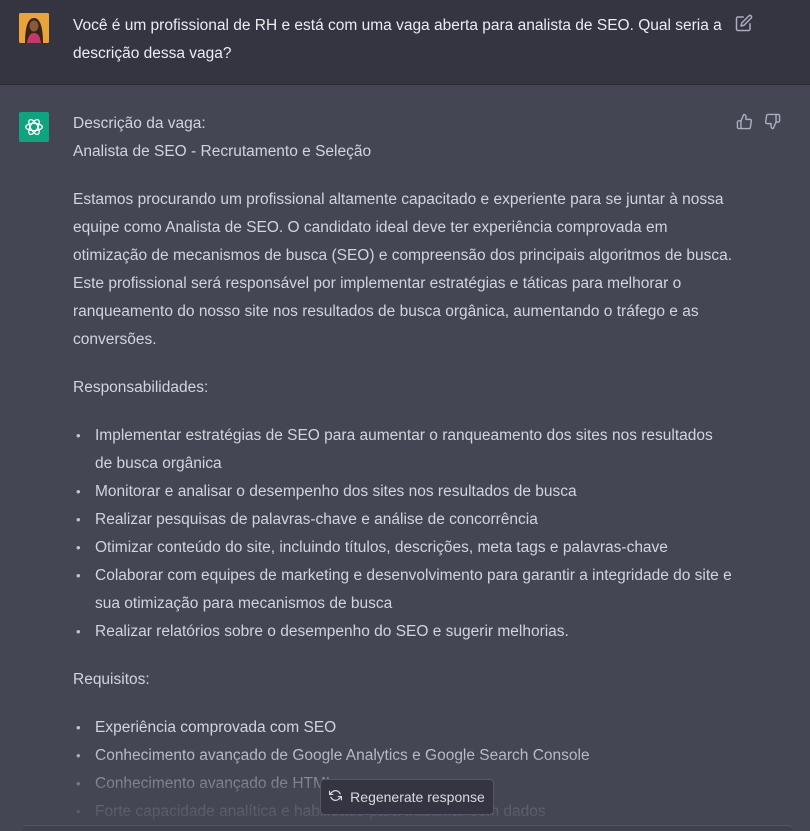  Describe the element at coordinates (111, 679) in the screenshot. I see `requirements-heading: Requisitos:` at that location.